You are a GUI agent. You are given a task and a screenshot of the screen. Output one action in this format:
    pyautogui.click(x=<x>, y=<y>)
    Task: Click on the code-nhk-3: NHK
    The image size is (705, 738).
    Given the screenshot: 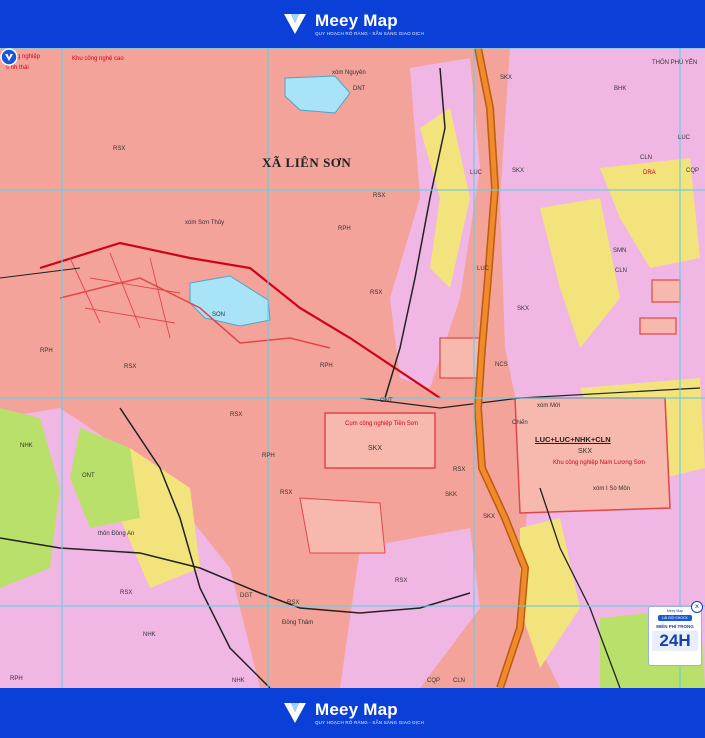 What is the action you would take?
    pyautogui.click(x=26, y=446)
    